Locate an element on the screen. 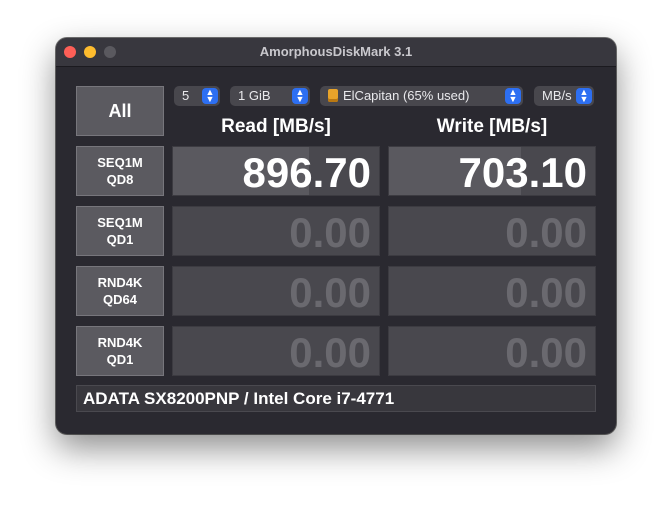  test-size-value: 1 GiB is located at coordinates (254, 95).